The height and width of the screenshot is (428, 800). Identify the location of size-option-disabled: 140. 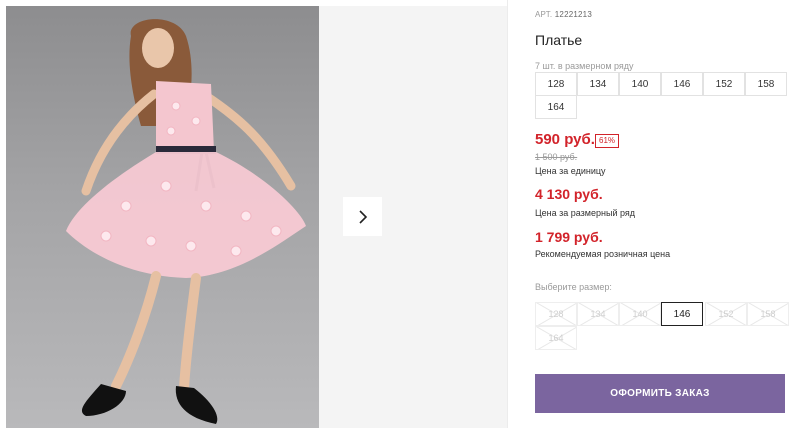
(640, 314).